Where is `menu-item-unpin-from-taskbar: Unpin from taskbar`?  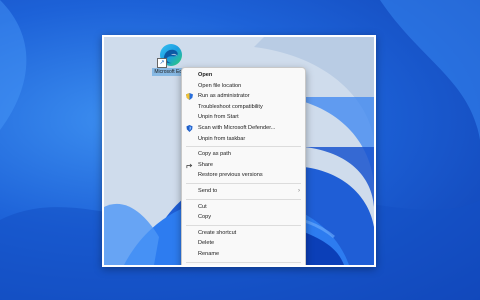
menu-item-unpin-from-taskbar: Unpin from taskbar is located at coordinates (243, 139).